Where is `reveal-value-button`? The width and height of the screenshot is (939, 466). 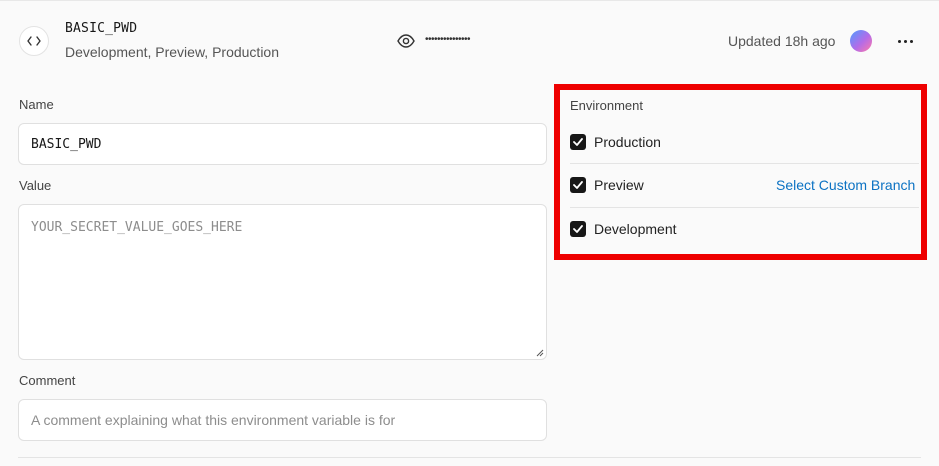
reveal-value-button is located at coordinates (406, 41).